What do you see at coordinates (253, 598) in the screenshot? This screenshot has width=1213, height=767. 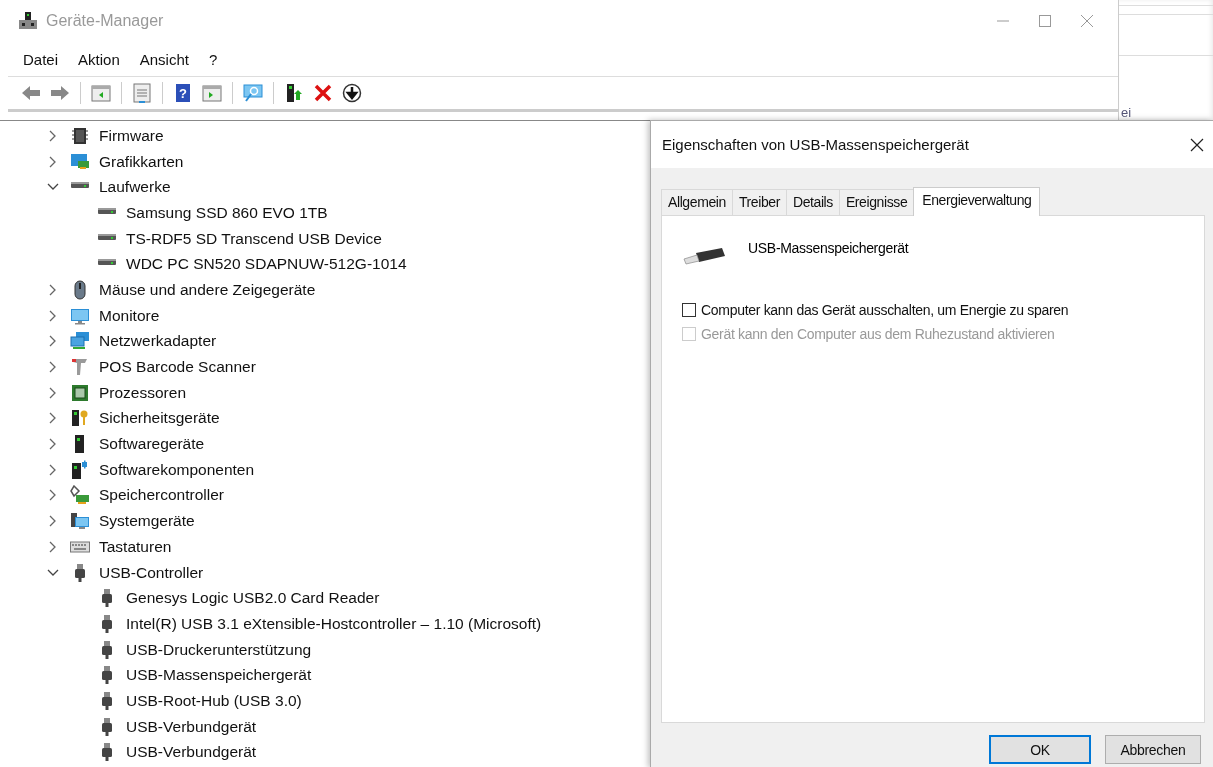 I see `tree-item: Genesys Logic USB2.0 Card Reader` at bounding box center [253, 598].